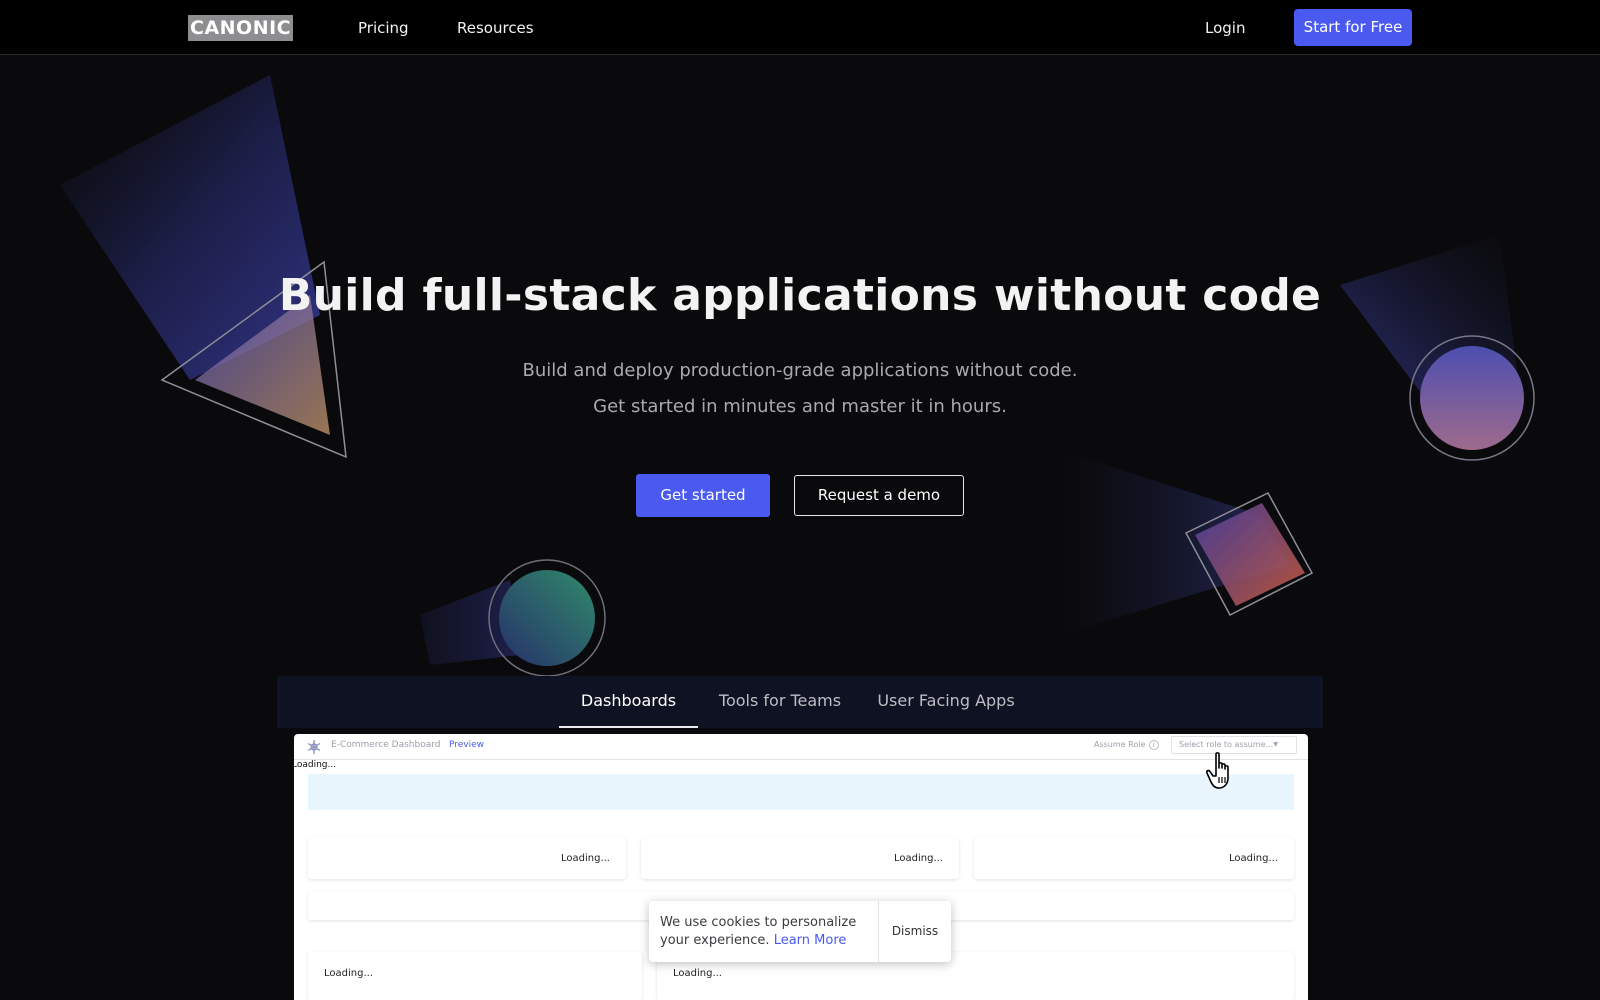 The image size is (1600, 1000). Describe the element at coordinates (386, 745) in the screenshot. I see `app-name: E-Commerce Dashboard` at that location.